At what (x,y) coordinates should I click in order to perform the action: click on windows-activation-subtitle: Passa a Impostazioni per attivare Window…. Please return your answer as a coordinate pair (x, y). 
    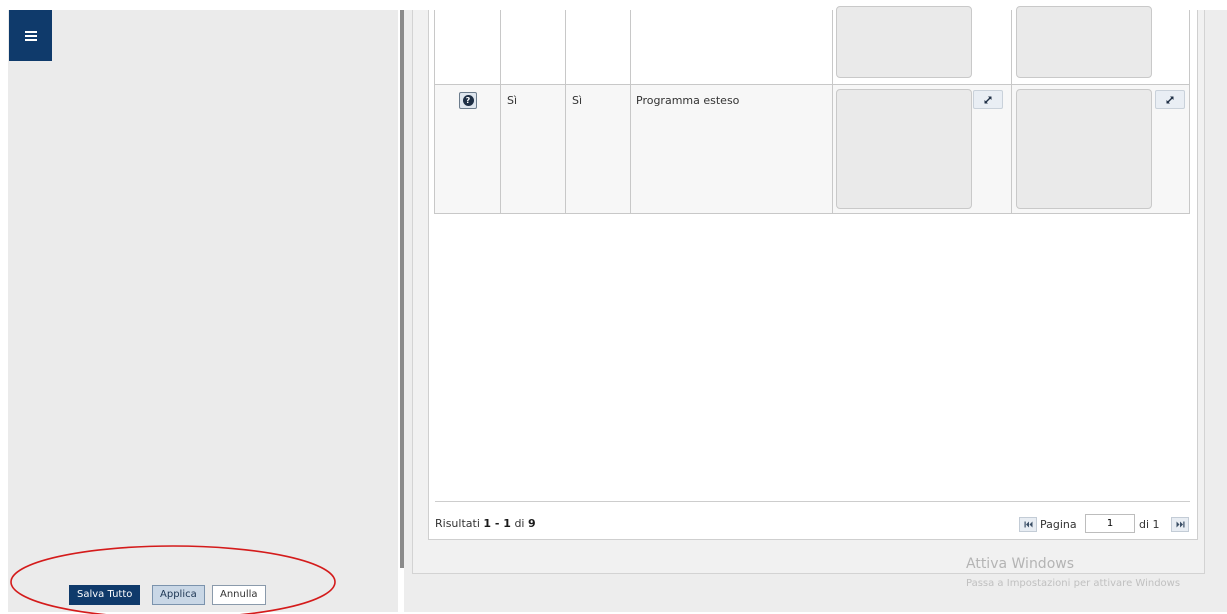
    Looking at the image, I should click on (1073, 583).